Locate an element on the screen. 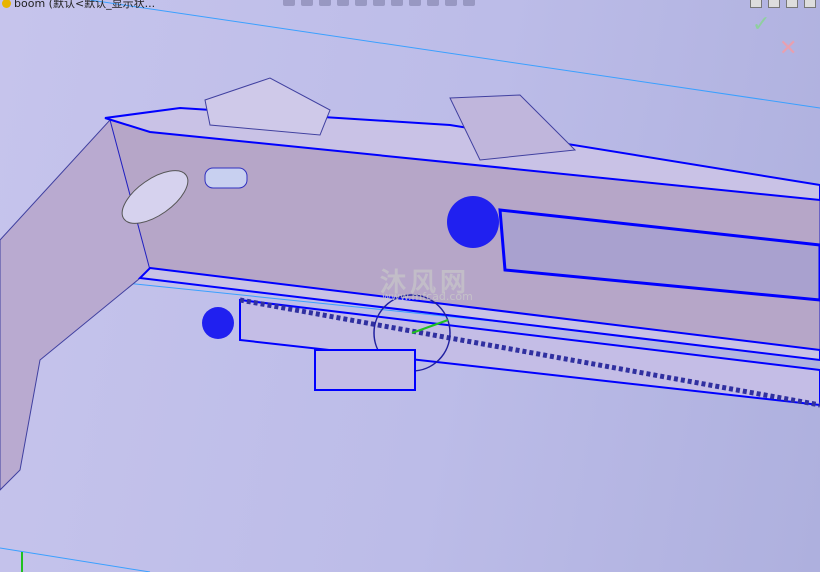 The width and height of the screenshot is (820, 572). sprocket is located at coordinates (218, 323).